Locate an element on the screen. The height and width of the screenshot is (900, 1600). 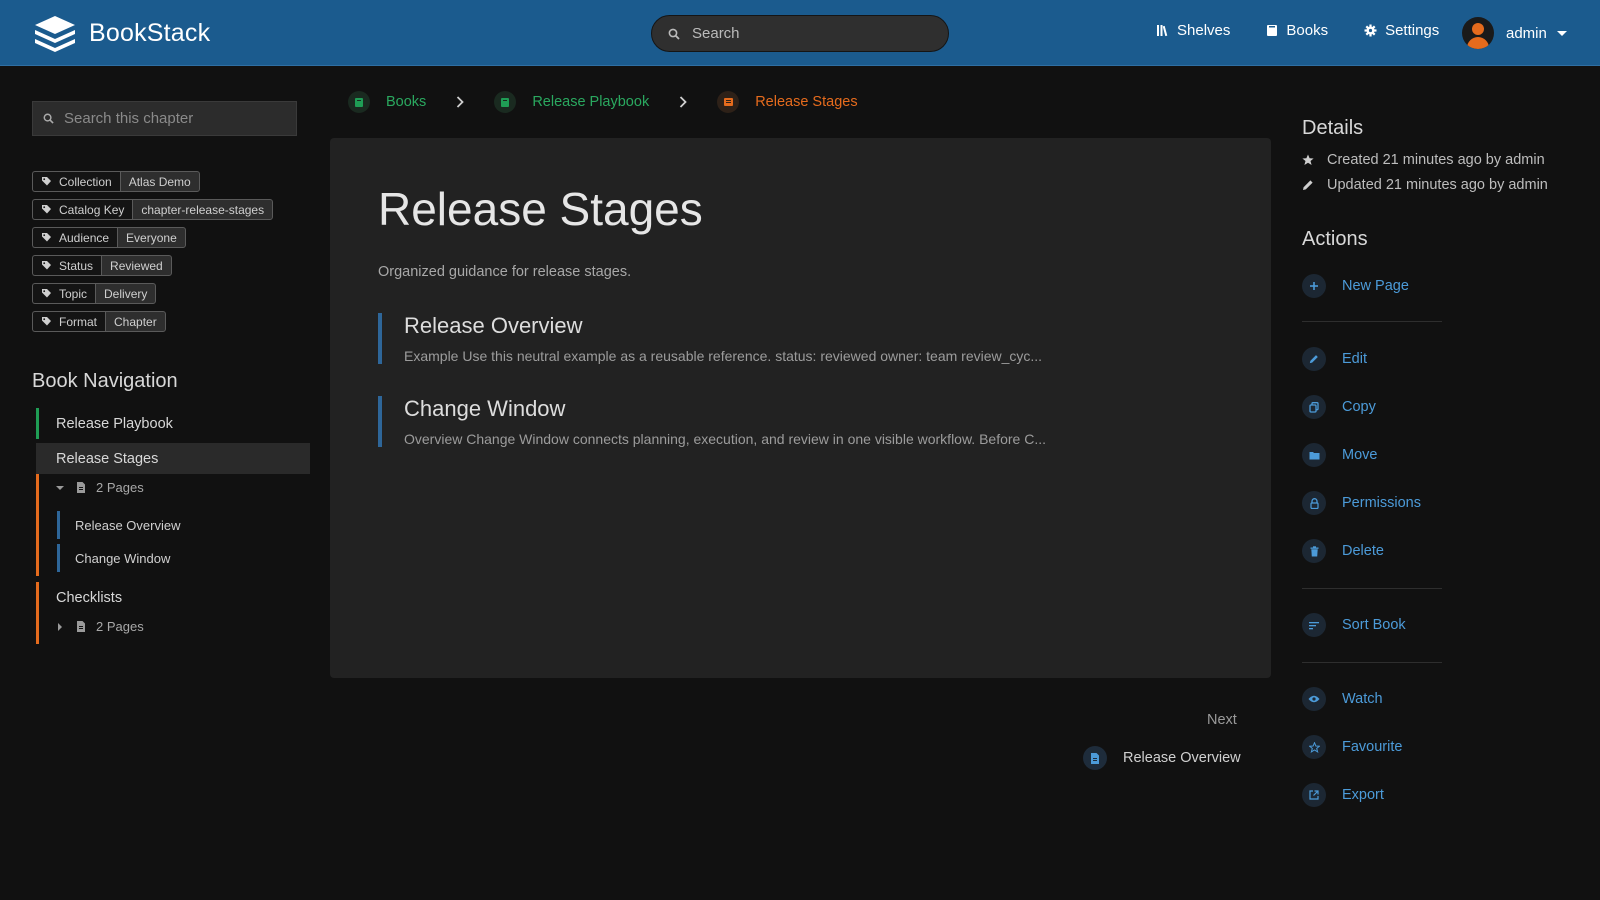
nav-settings-link: Settings is located at coordinates (1401, 30).